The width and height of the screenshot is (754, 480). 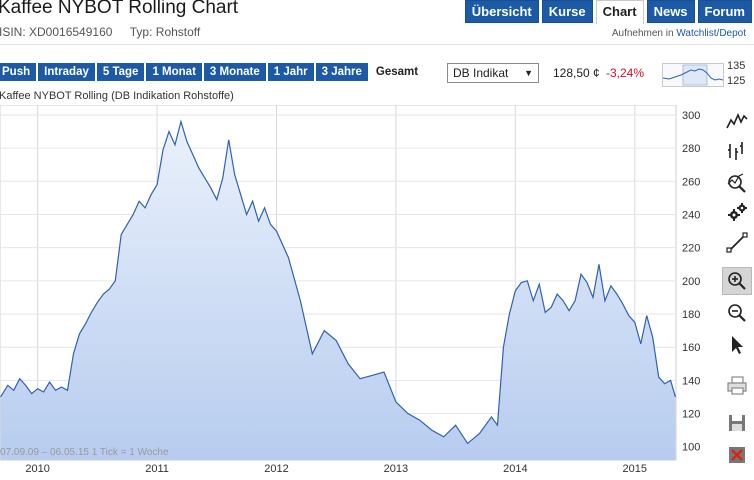 I want to click on tab-kurse: Kurse, so click(x=567, y=11).